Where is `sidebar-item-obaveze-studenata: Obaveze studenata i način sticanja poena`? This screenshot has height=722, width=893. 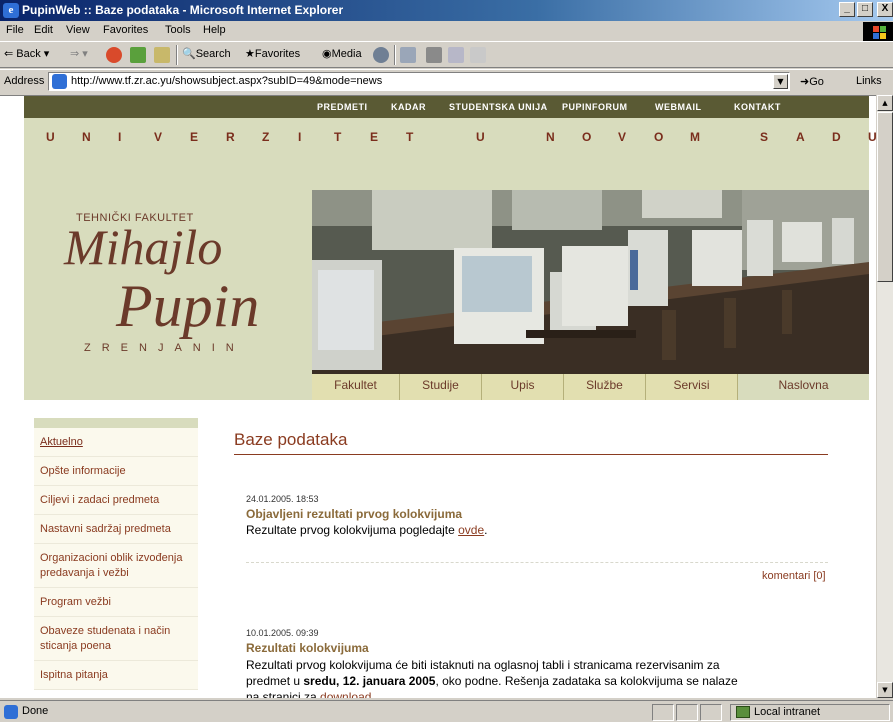 sidebar-item-obaveze-studenata: Obaveze studenata i način sticanja poena is located at coordinates (116, 639).